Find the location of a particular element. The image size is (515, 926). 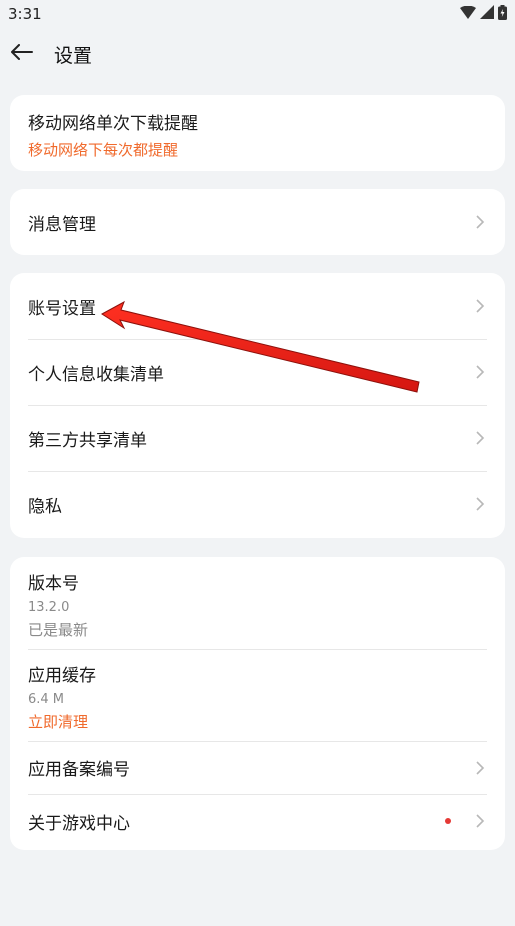

new-badge-dot is located at coordinates (448, 821).